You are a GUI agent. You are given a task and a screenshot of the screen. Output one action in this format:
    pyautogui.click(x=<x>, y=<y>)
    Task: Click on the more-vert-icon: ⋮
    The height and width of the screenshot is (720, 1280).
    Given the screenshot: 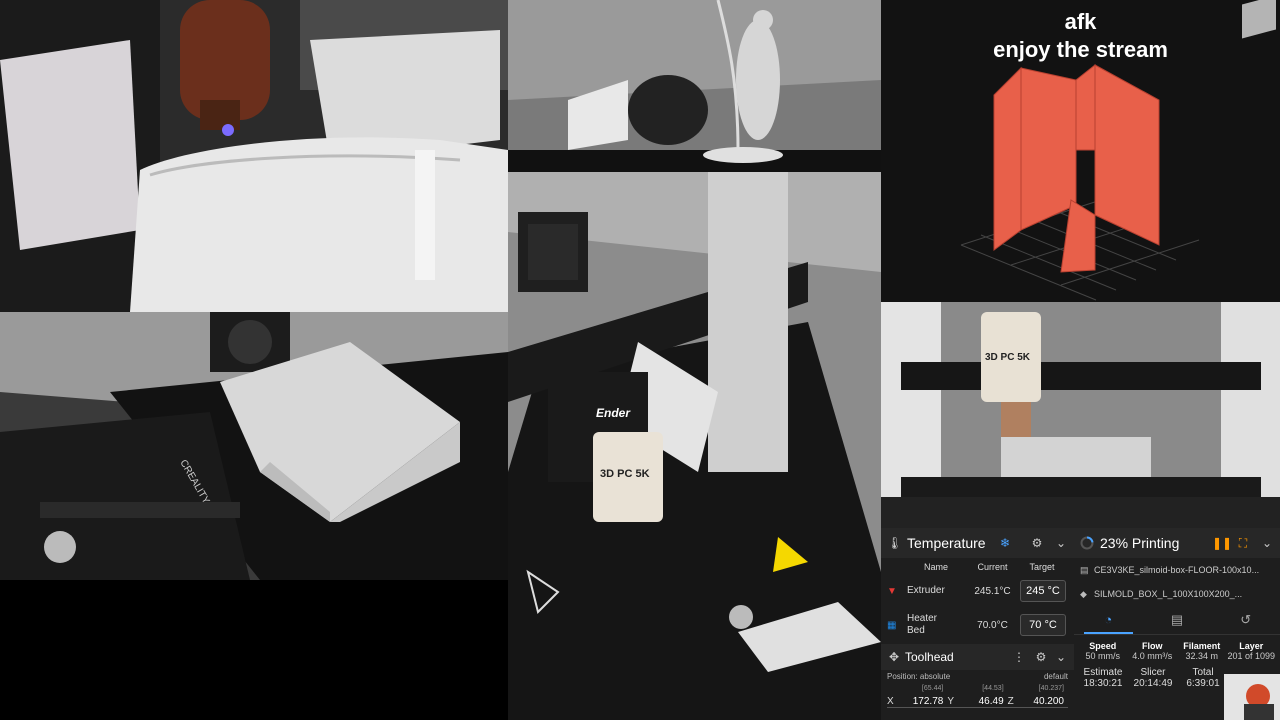 What is the action you would take?
    pyautogui.click(x=1019, y=657)
    